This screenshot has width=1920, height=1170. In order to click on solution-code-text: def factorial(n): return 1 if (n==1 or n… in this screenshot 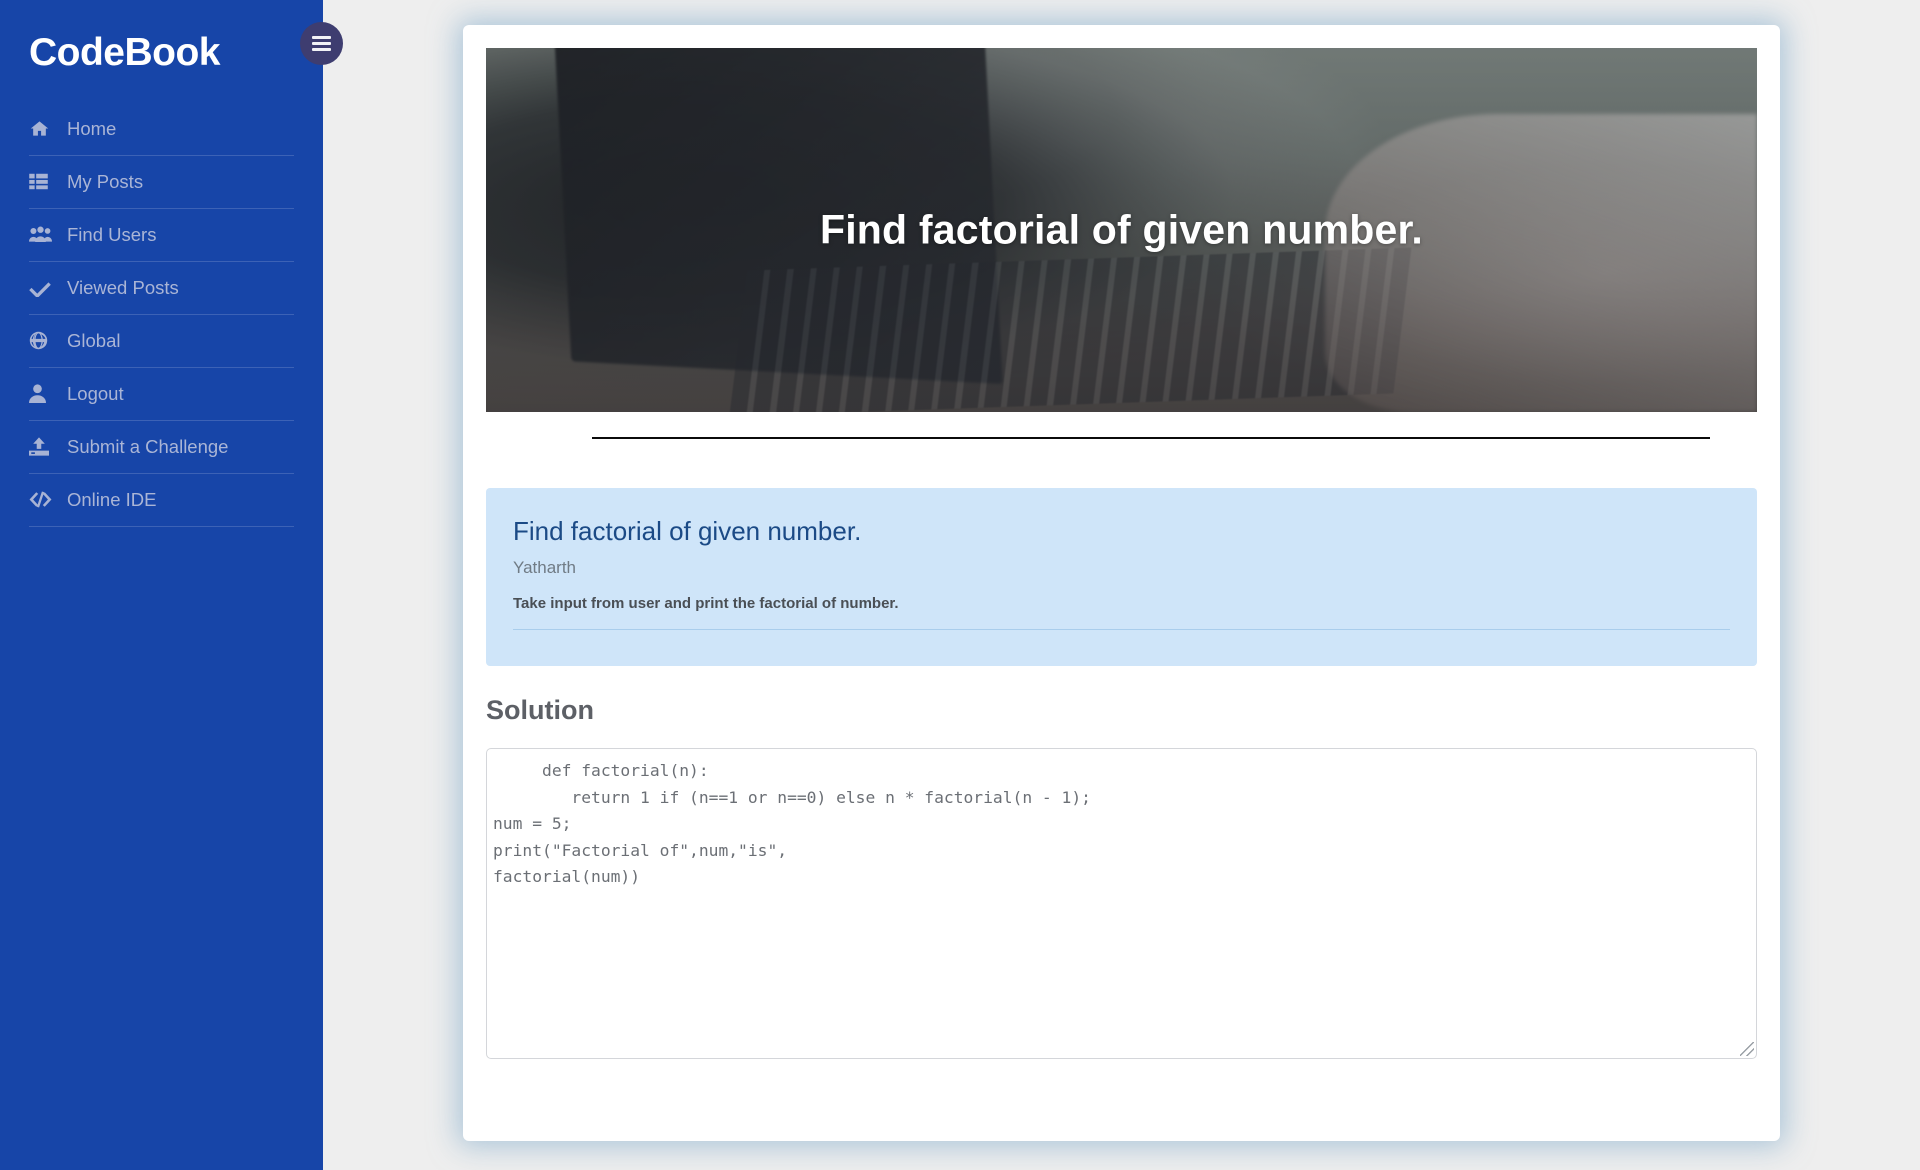, I will do `click(1121, 820)`.